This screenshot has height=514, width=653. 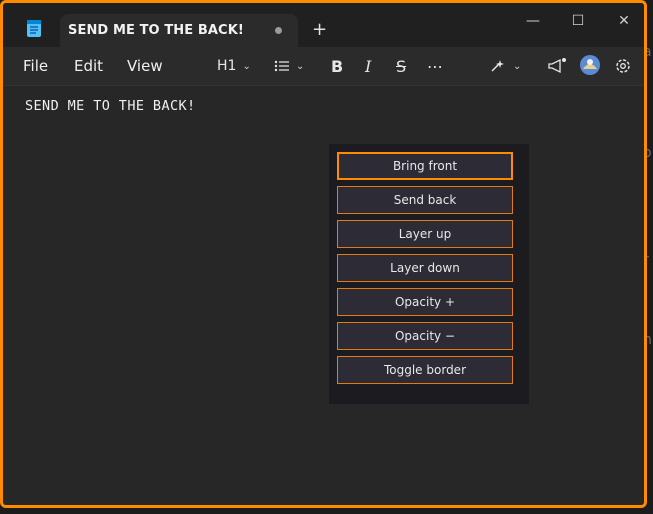 What do you see at coordinates (533, 22) in the screenshot?
I see `minimize-button: —` at bounding box center [533, 22].